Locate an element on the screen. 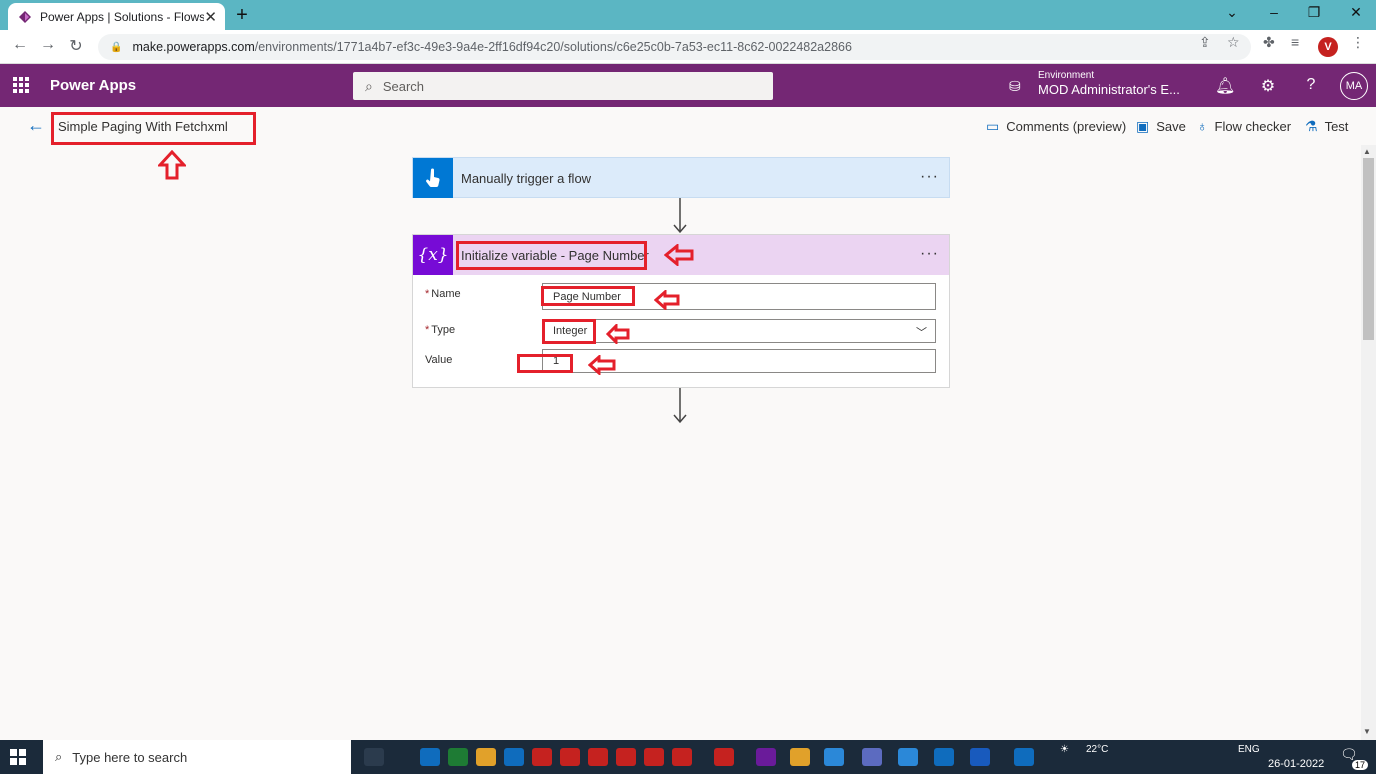  comments-button: ▭ Comments (preview) is located at coordinates (1056, 126).